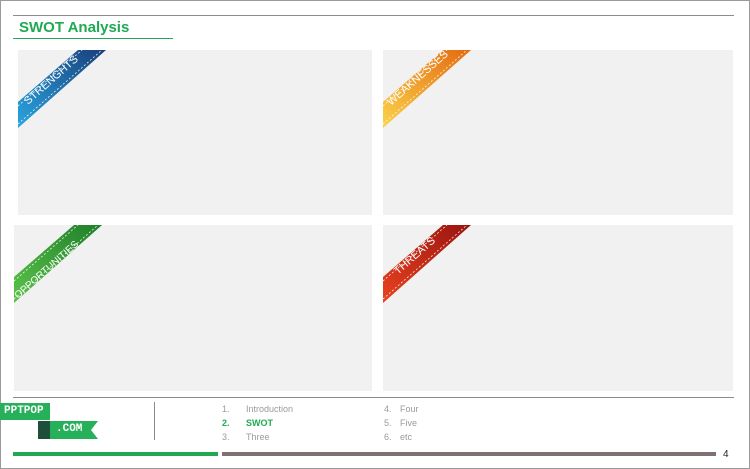 The height and width of the screenshot is (469, 750). Describe the element at coordinates (406, 437) in the screenshot. I see `nav-label: etc` at that location.